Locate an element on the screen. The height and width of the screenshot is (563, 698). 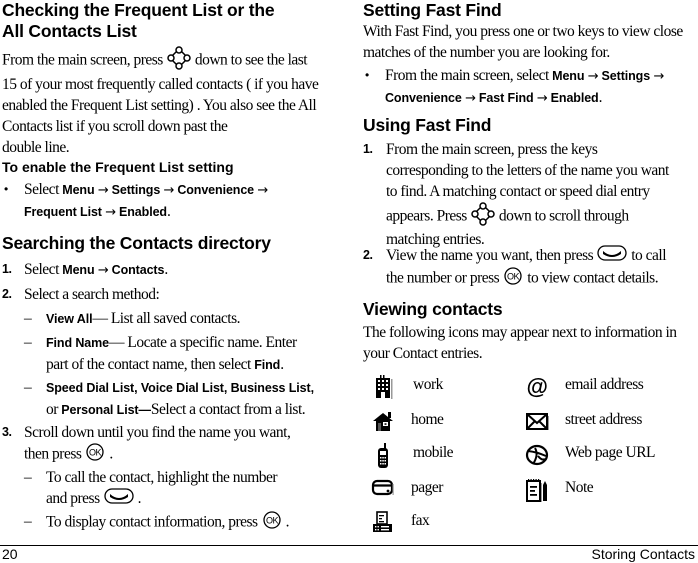
method-name: Personal List is located at coordinates (100, 410).